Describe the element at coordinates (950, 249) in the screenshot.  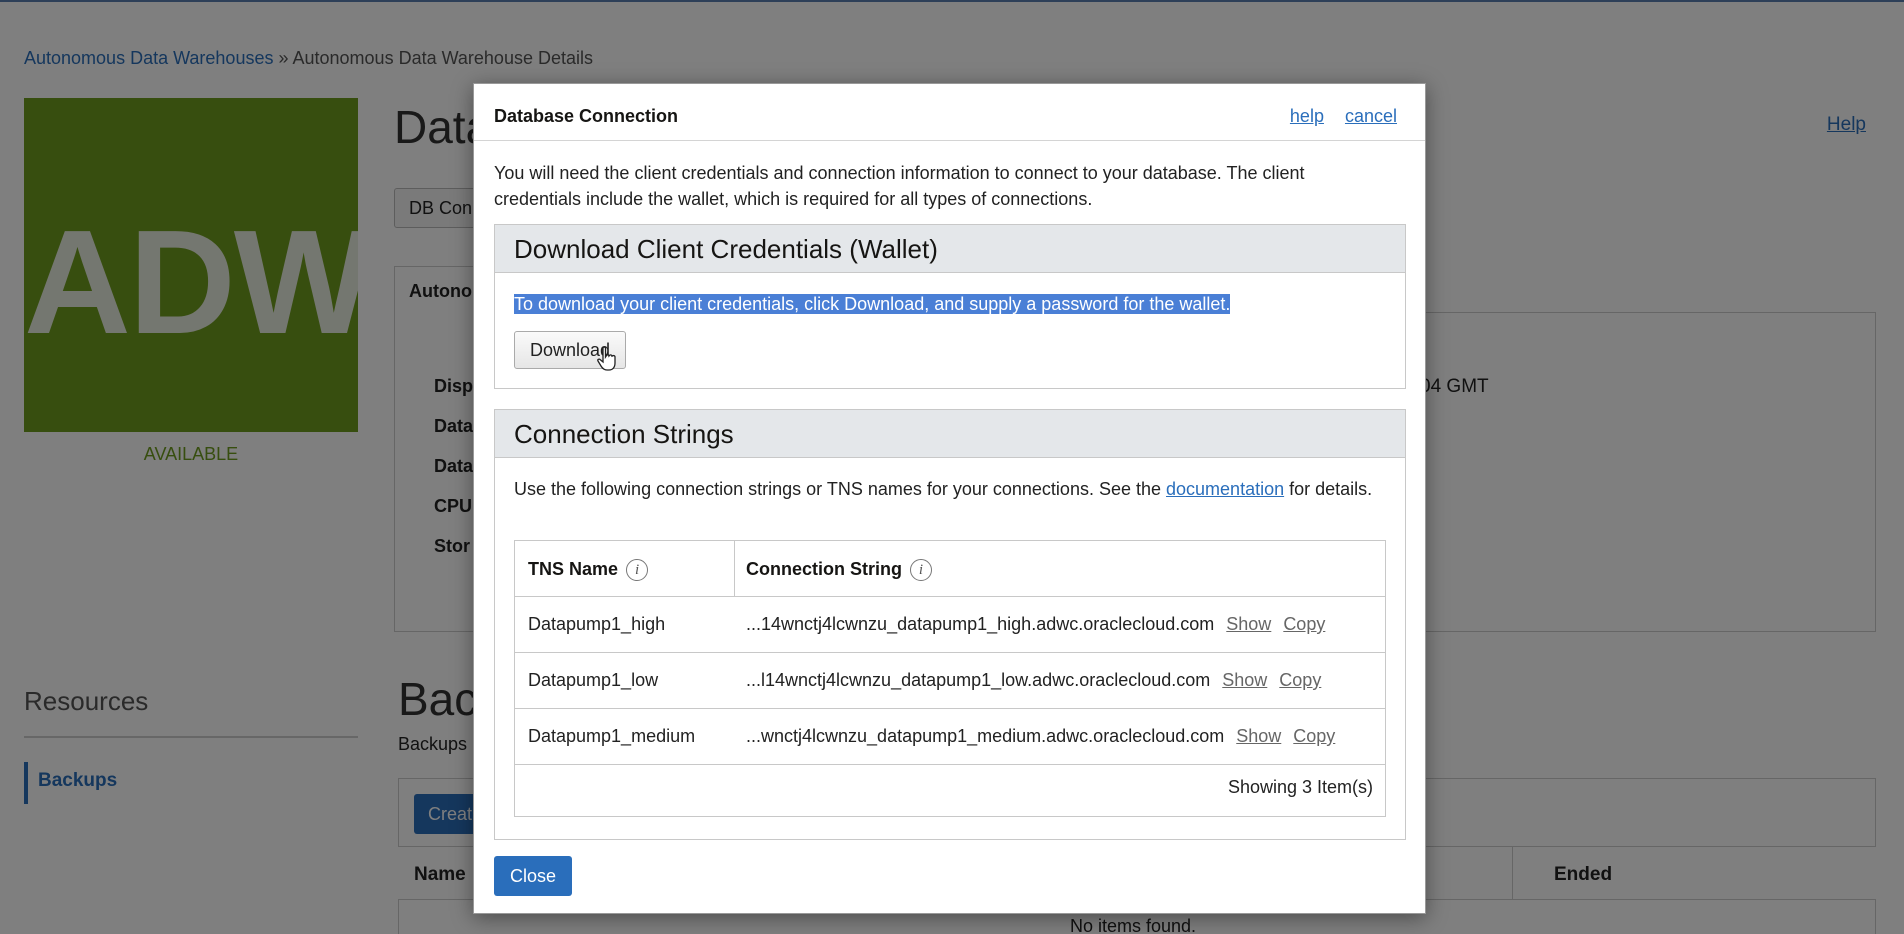
I see `wallet-section-heading: Download Client Credentials (Wallet)` at that location.